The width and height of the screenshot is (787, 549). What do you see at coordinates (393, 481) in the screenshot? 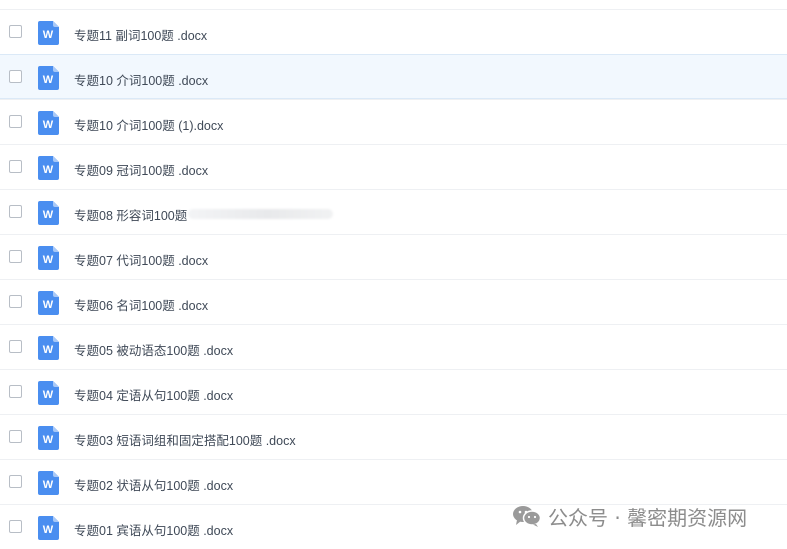
I see `file-row: W 专题02 状语从句100题 .docx` at bounding box center [393, 481].